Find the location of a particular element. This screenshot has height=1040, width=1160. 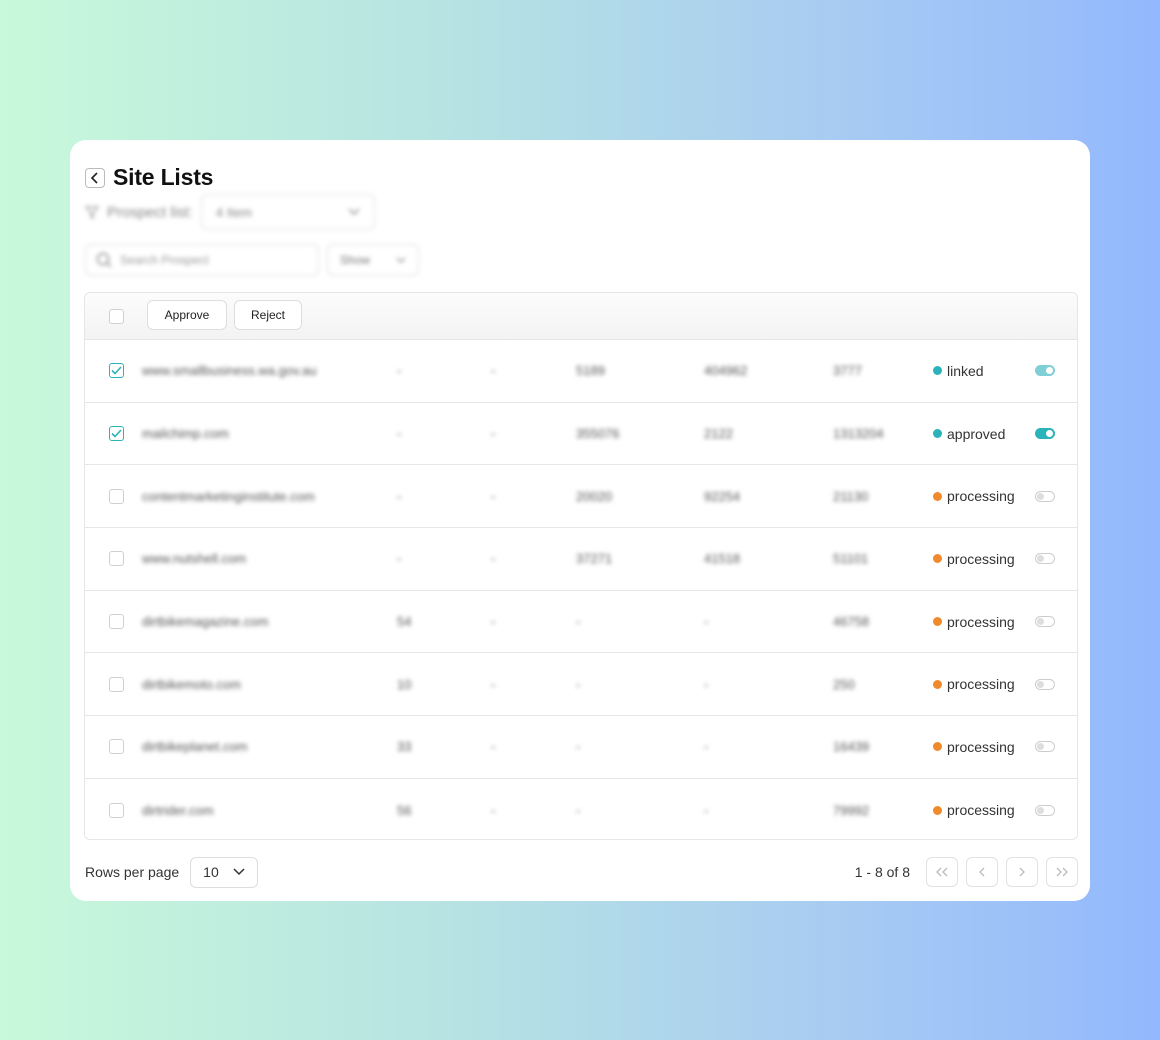

table-row: mailchimp.com - - 355076 2122 1313204 approved is located at coordinates (581, 434).